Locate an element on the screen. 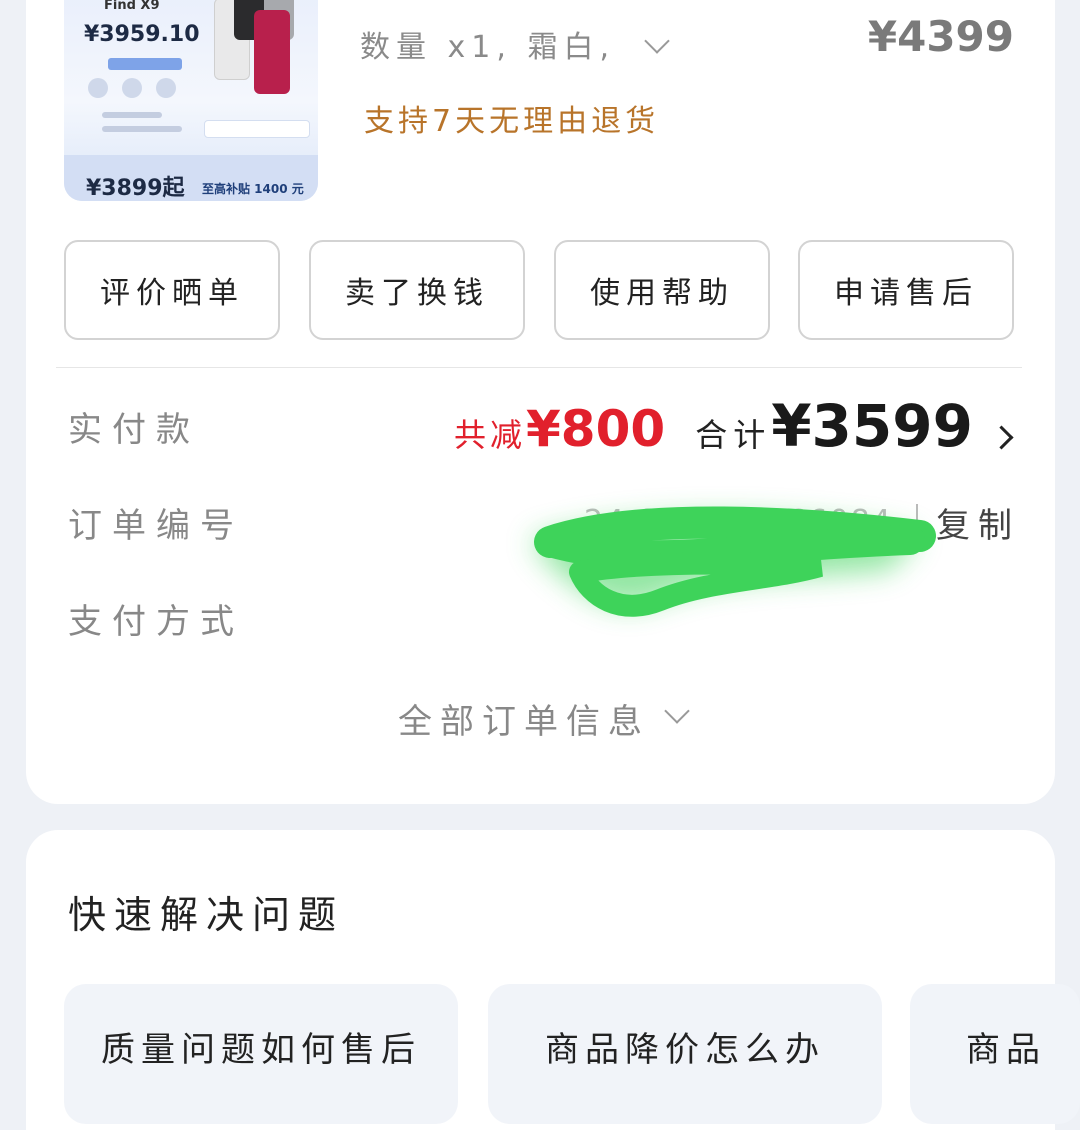  thumb-brand: Find X9 is located at coordinates (132, 6).